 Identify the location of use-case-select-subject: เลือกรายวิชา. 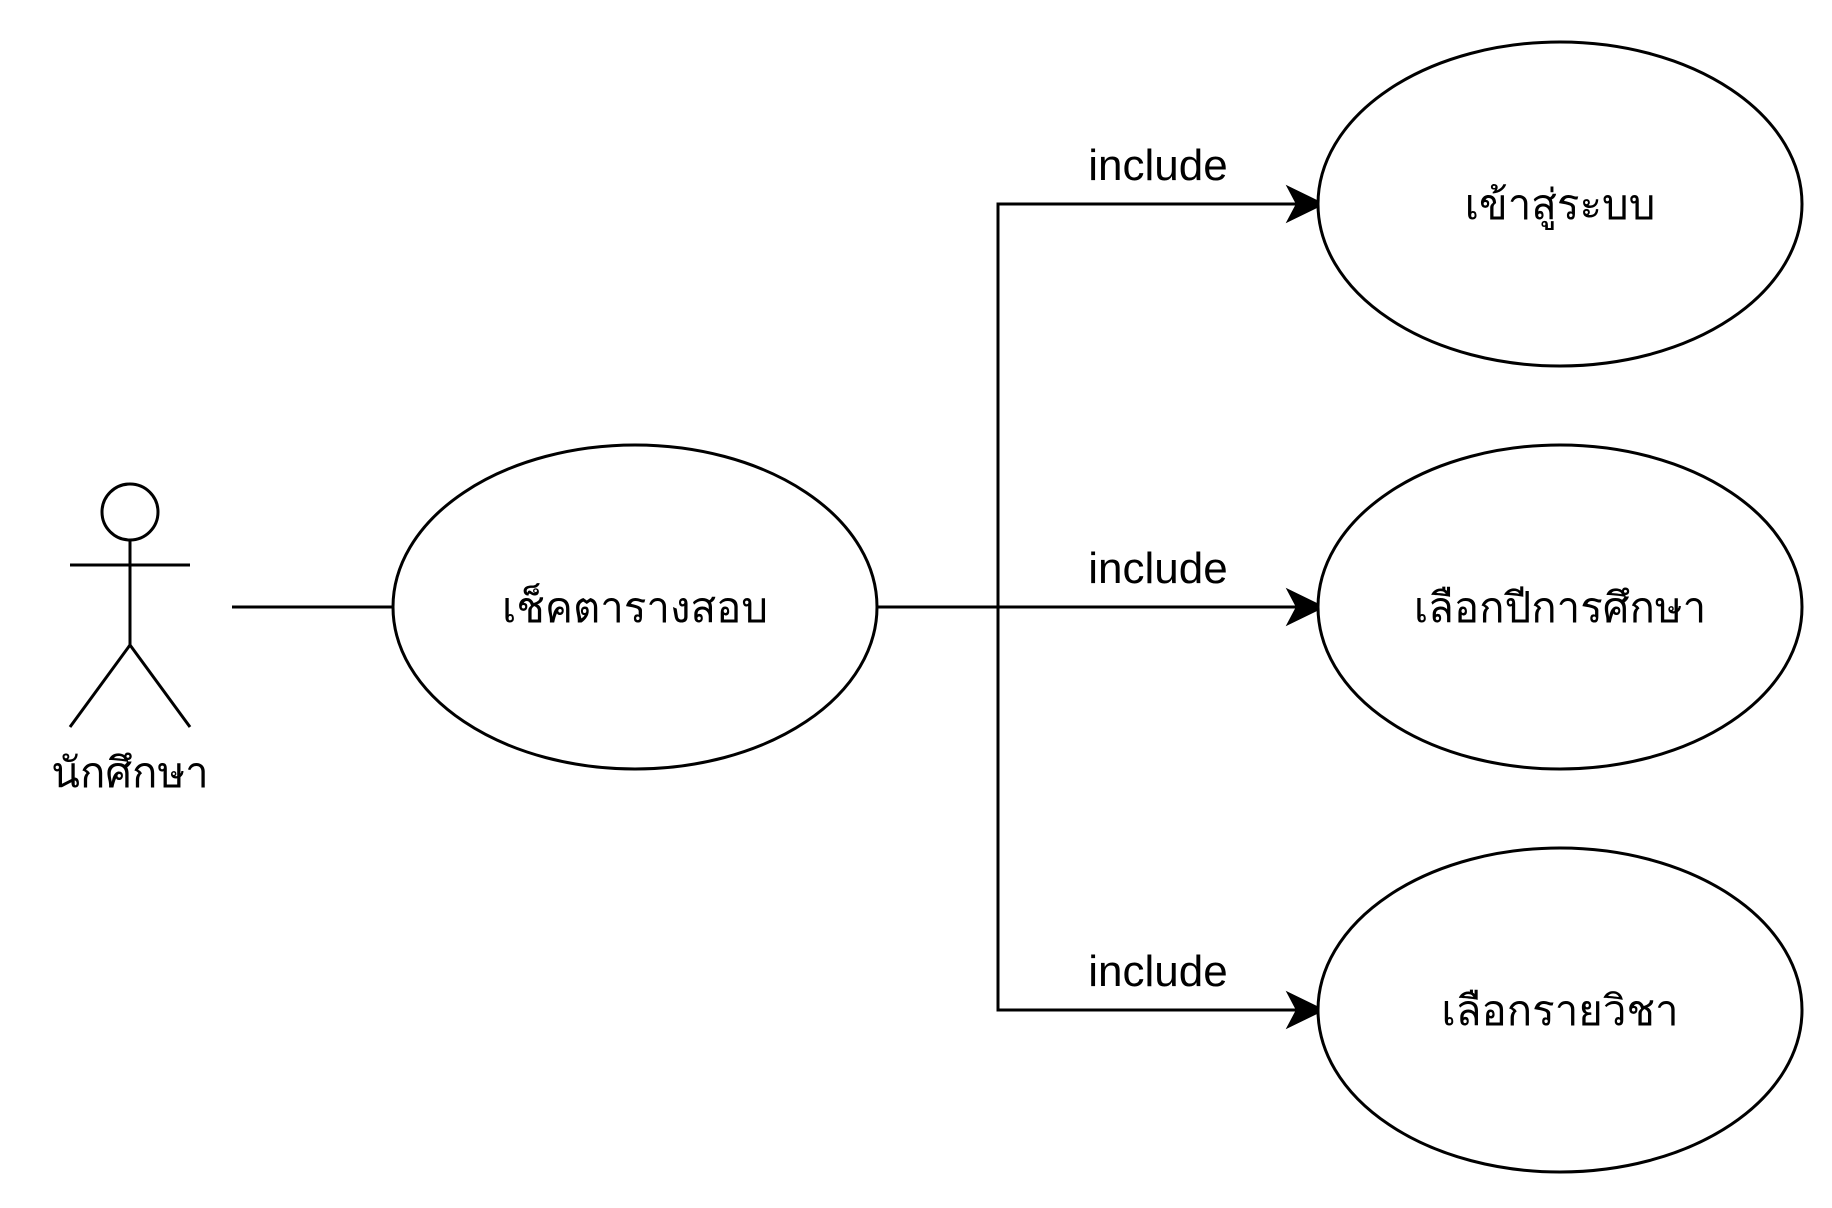
(1560, 1010).